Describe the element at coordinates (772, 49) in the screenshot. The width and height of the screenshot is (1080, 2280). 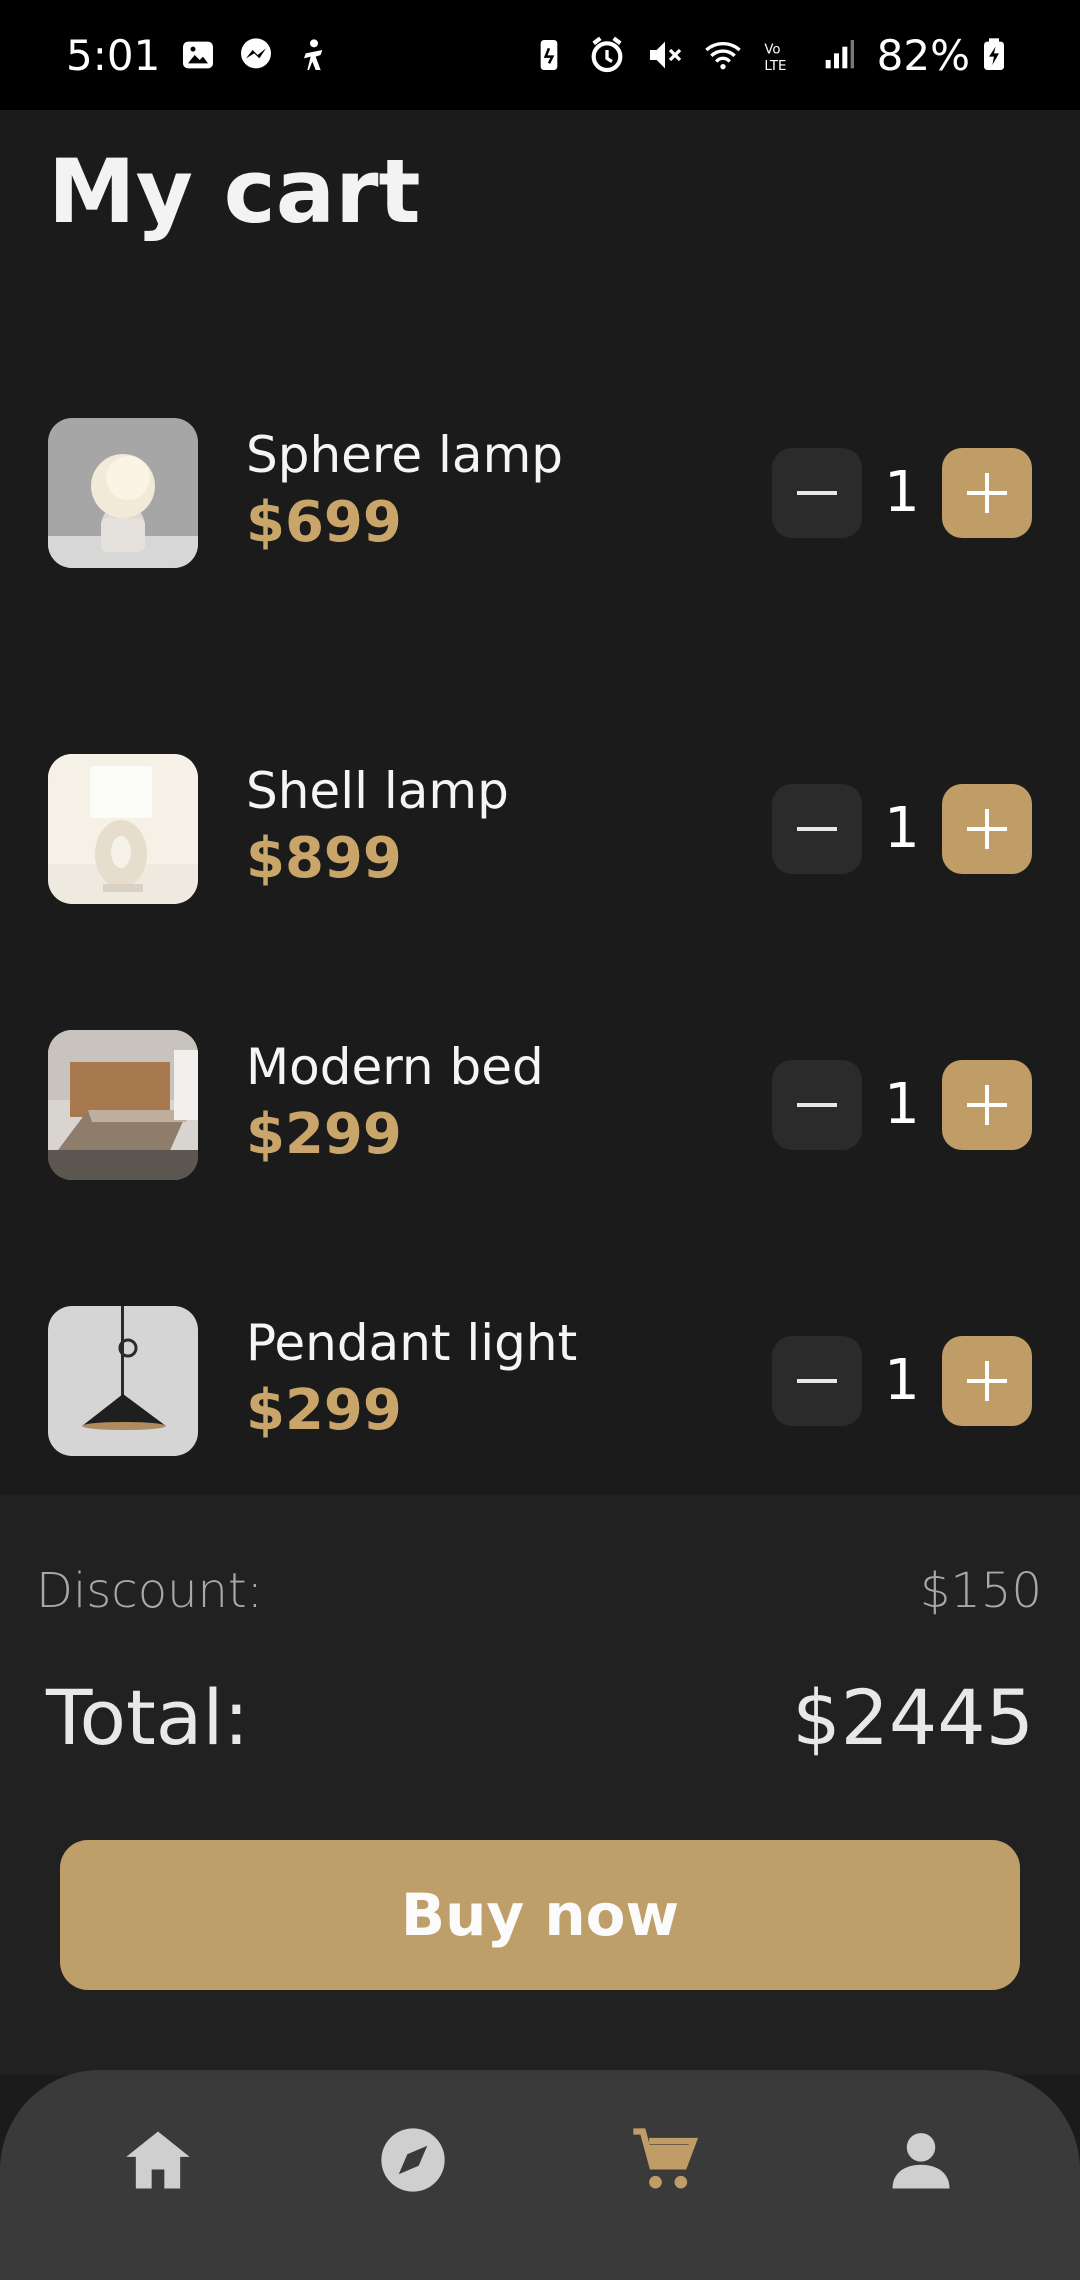
I see `svg-text: Vo` at that location.